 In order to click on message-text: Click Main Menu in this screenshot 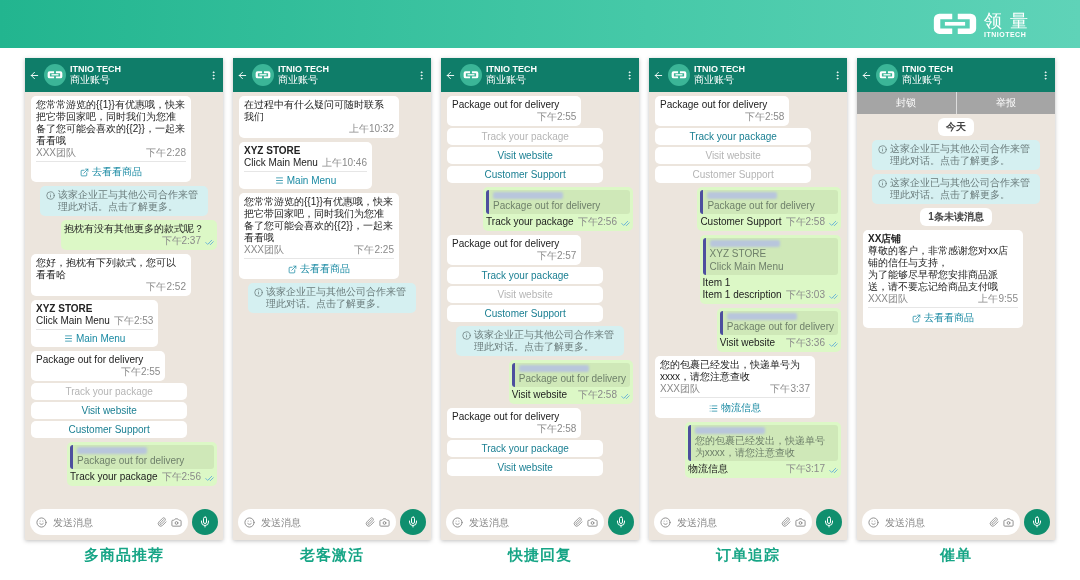, I will do `click(73, 321)`.